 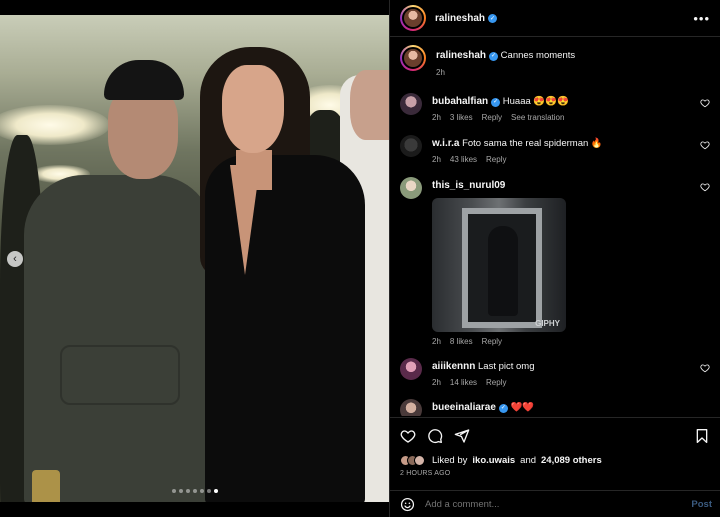 What do you see at coordinates (425, 473) in the screenshot?
I see `post-time: 2 HOURS AGO` at bounding box center [425, 473].